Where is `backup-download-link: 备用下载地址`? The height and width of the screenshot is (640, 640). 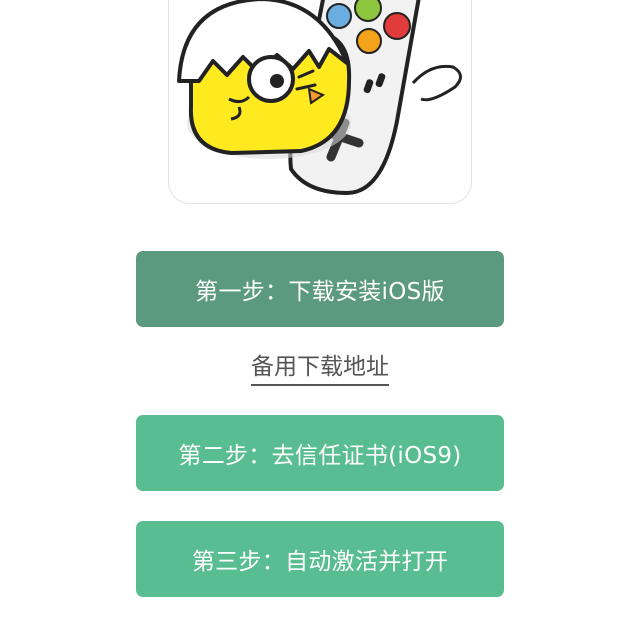
backup-download-link: 备用下载地址 is located at coordinates (320, 370).